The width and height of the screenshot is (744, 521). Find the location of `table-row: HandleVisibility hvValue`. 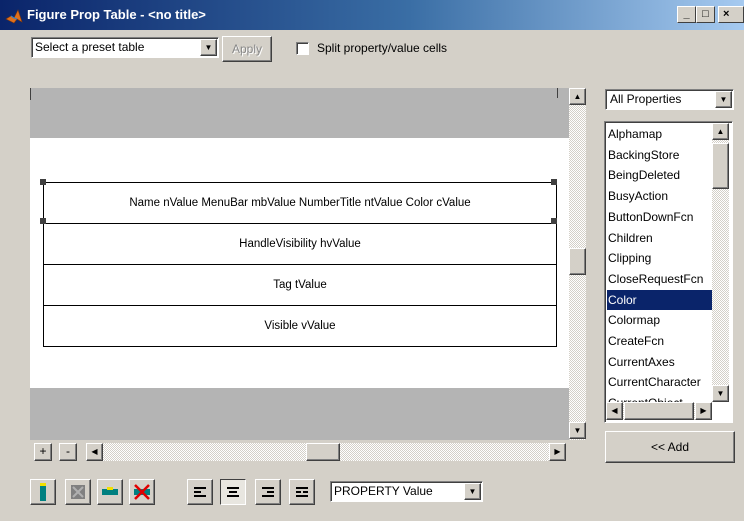

table-row: HandleVisibility hvValue is located at coordinates (300, 244).